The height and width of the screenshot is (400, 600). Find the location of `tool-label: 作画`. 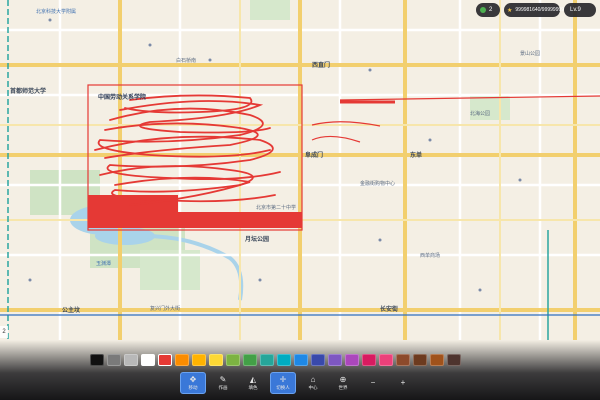

tool-label: 作画 is located at coordinates (223, 387).